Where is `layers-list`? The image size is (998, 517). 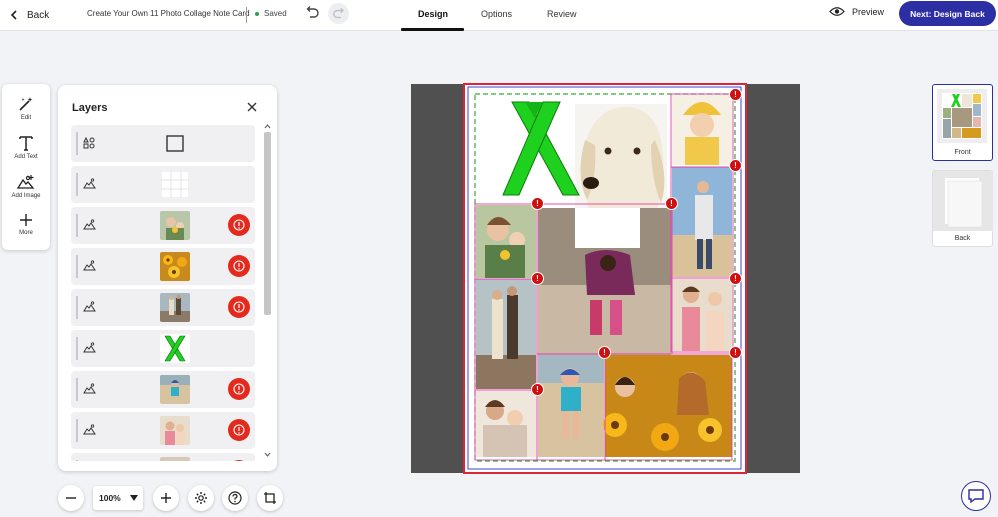
layers-list is located at coordinates (163, 293).